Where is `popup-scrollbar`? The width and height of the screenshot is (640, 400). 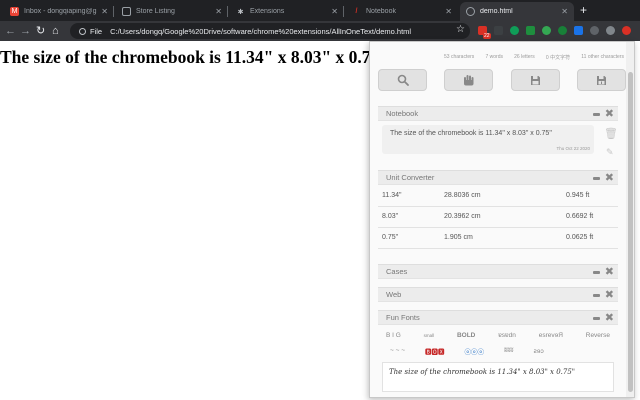
popup-scrollbar is located at coordinates (630, 219).